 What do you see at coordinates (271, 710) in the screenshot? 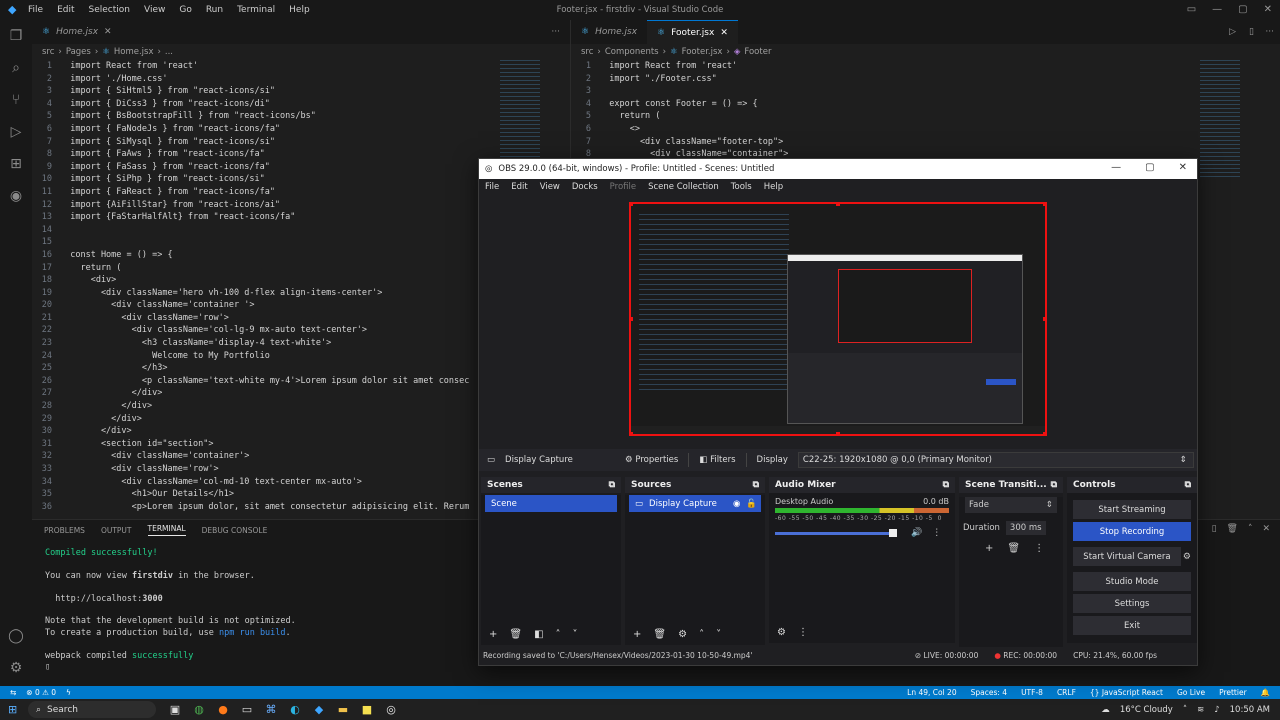
I see `git-icon: ⌘` at bounding box center [271, 710].